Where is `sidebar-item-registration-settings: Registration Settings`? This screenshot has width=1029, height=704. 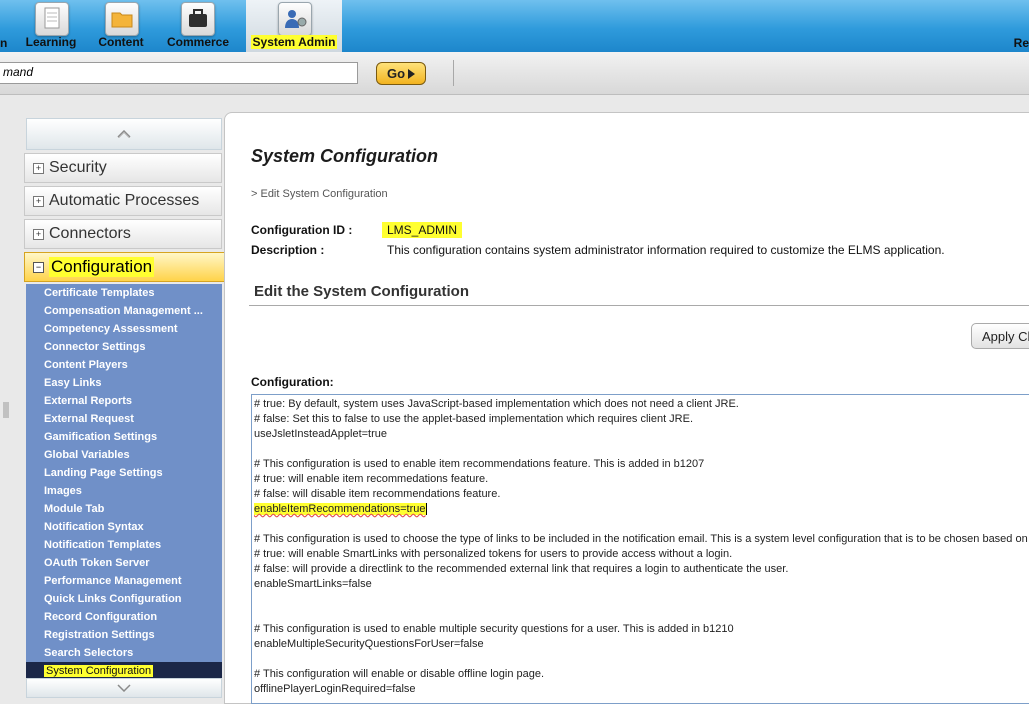
sidebar-item-registration-settings: Registration Settings is located at coordinates (124, 635).